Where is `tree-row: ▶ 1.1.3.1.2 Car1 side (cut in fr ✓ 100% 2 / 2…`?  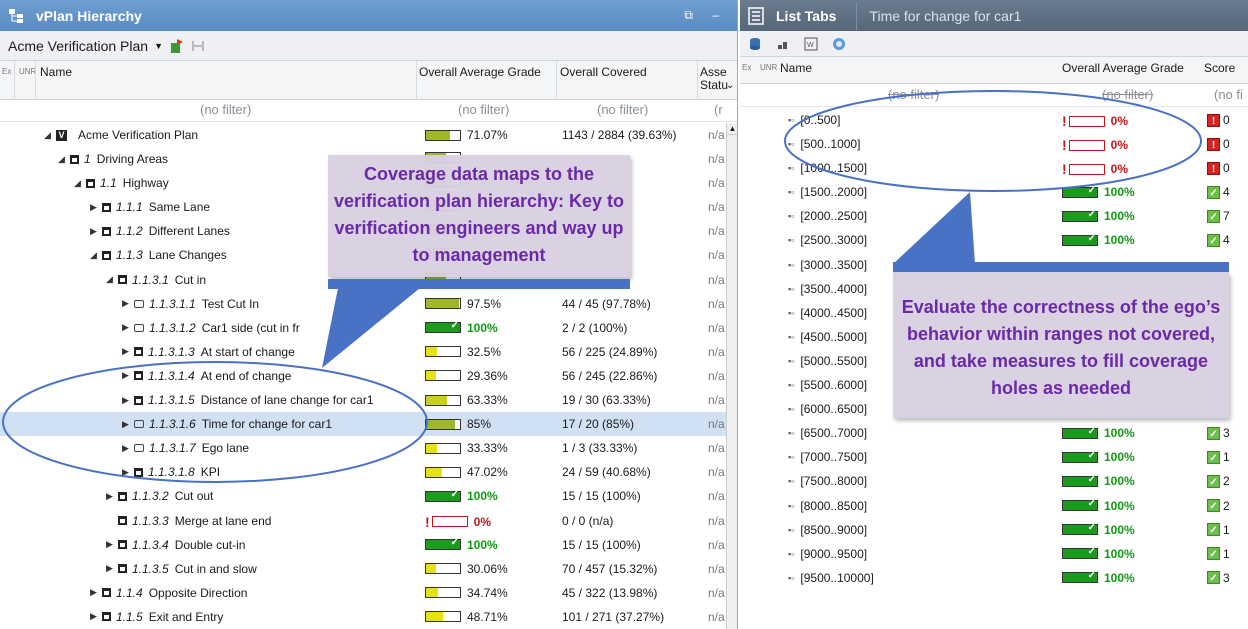
tree-row: ▶ 1.1.3.1.2 Car1 side (cut in fr ✓ 100% 2 / 2… is located at coordinates (363, 328).